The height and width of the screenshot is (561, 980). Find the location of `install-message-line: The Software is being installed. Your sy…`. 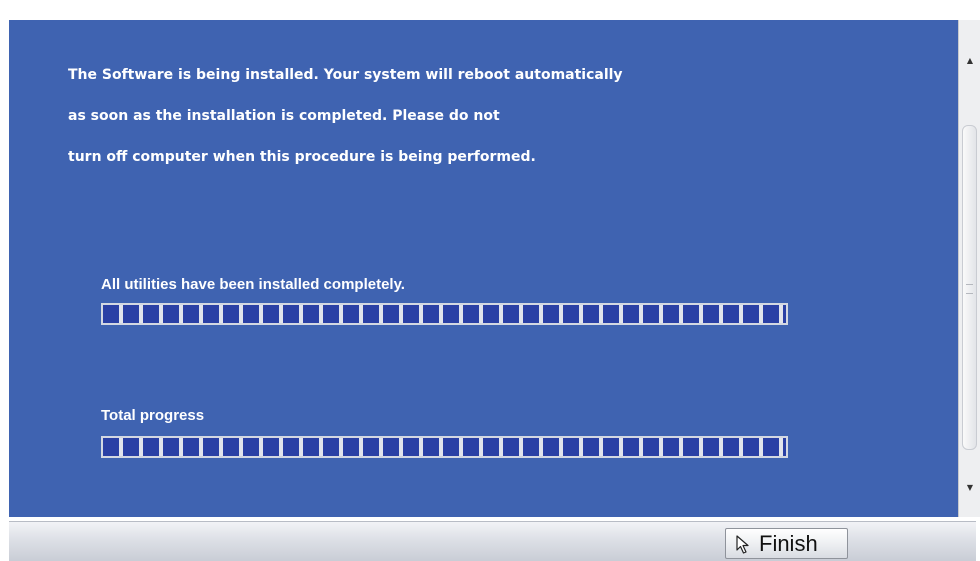

install-message-line: The Software is being installed. Your sy… is located at coordinates (345, 75).